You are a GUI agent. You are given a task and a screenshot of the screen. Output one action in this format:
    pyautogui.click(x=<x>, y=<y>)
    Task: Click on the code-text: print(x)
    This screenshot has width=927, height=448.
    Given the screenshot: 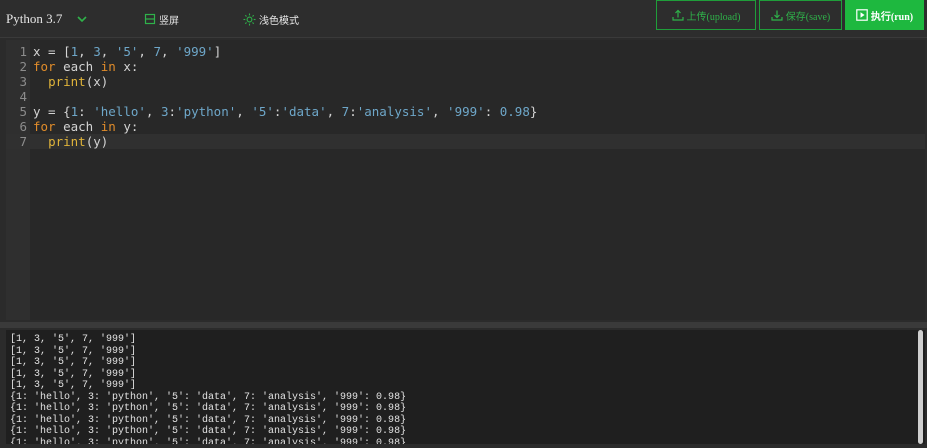 What is the action you would take?
    pyautogui.click(x=78, y=81)
    